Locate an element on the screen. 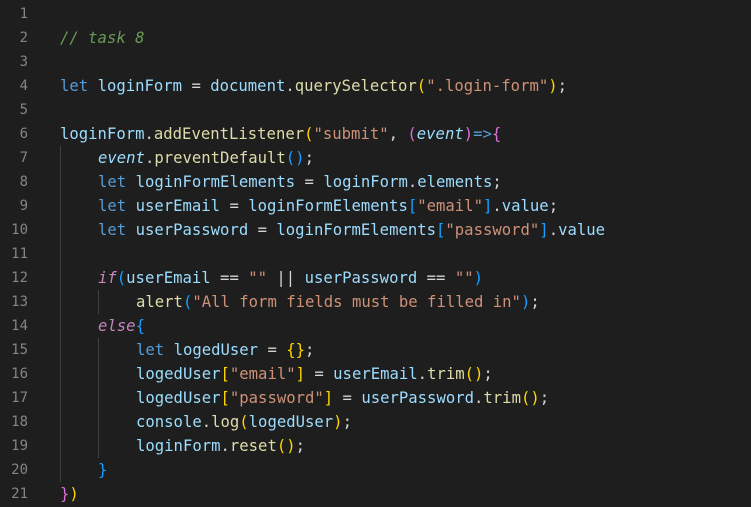 This screenshot has height=507, width=751. line-number: 11 is located at coordinates (19, 254).